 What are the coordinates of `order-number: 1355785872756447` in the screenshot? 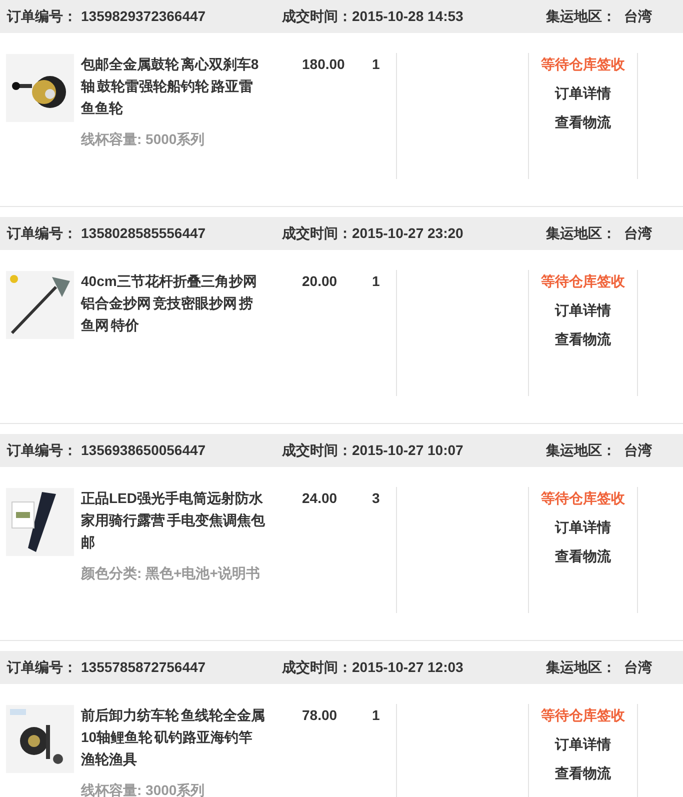 It's located at (143, 667).